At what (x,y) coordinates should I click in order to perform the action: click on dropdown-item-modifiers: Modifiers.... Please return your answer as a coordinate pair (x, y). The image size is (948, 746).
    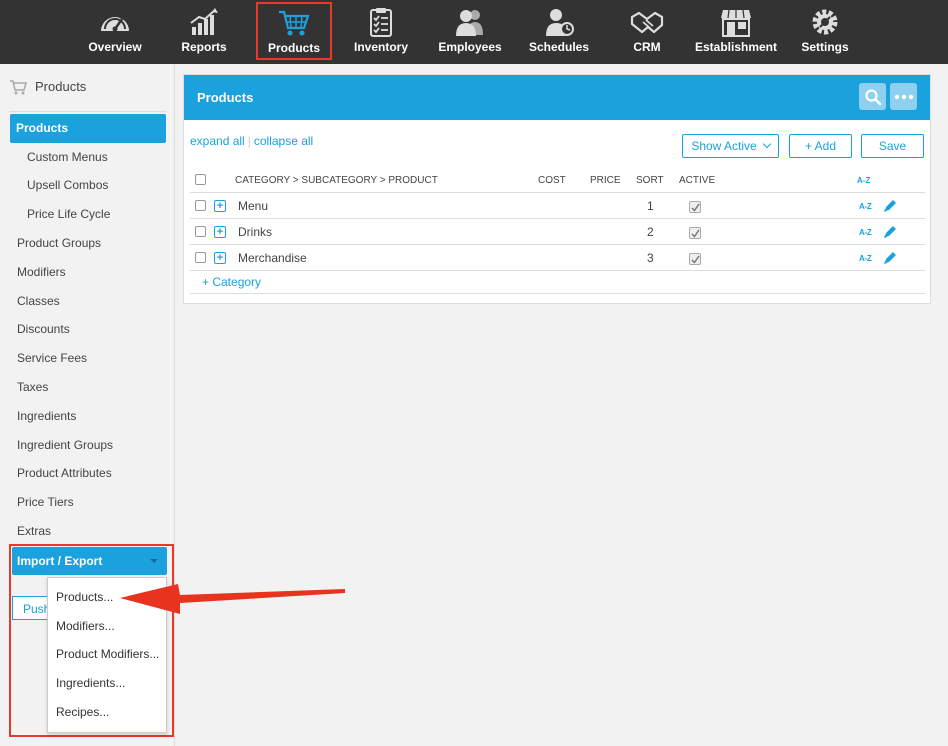
    Looking at the image, I should click on (85, 626).